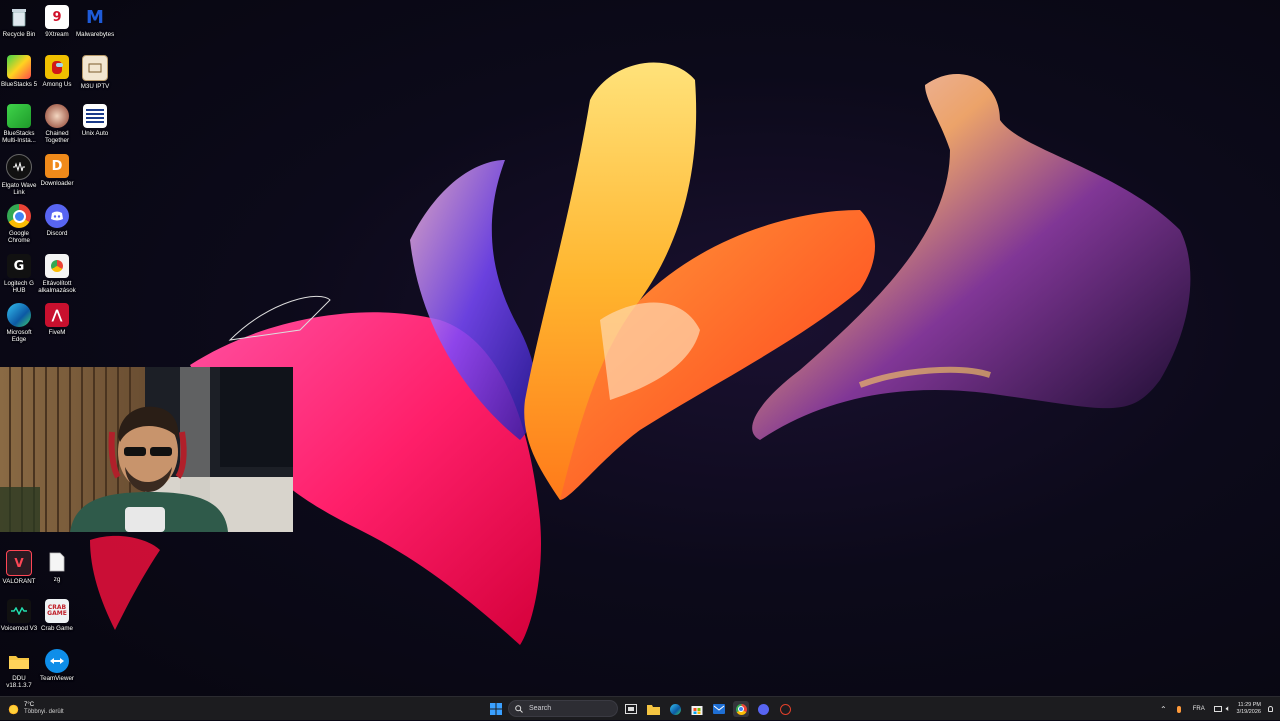  Describe the element at coordinates (57, 17) in the screenshot. I see `9xtream-icon: 9` at that location.